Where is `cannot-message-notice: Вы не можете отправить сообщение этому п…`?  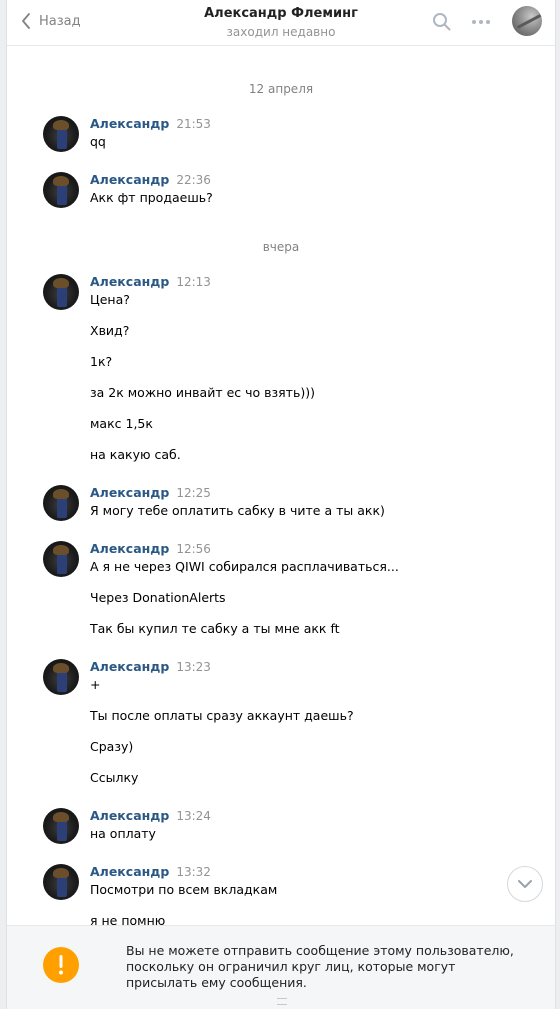 cannot-message-notice: Вы не можете отправить сообщение этому п… is located at coordinates (281, 967).